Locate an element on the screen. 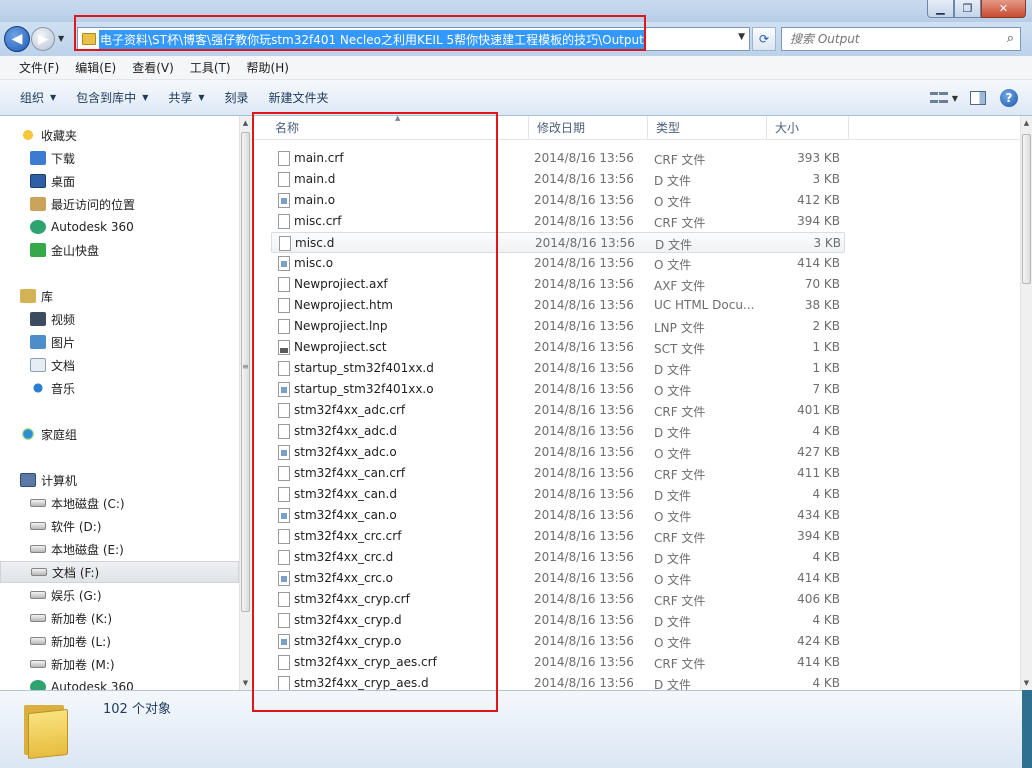 Image resolution: width=1032 pixels, height=768 pixels. column-date: 修改日期 is located at coordinates (588, 128).